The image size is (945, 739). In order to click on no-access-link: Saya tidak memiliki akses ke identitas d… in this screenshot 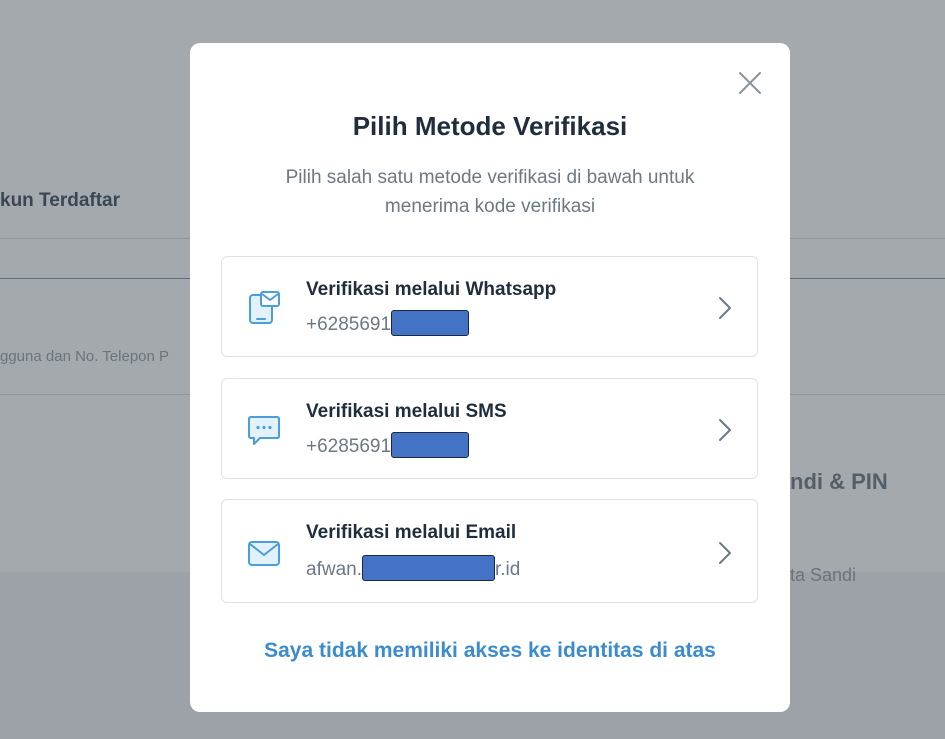, I will do `click(490, 651)`.